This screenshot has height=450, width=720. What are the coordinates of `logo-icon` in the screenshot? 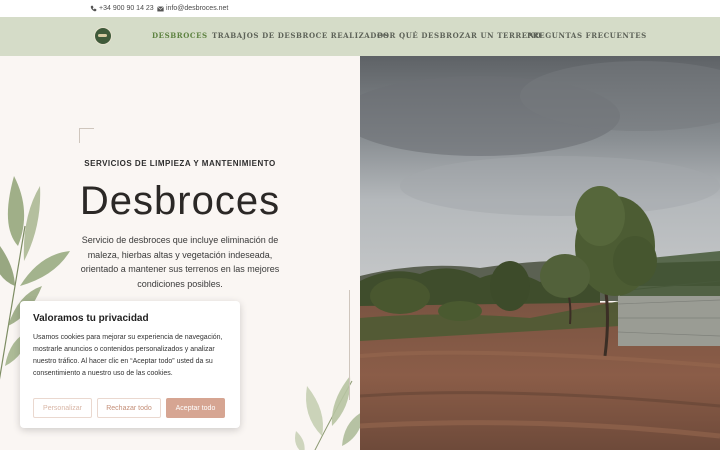 It's located at (103, 36).